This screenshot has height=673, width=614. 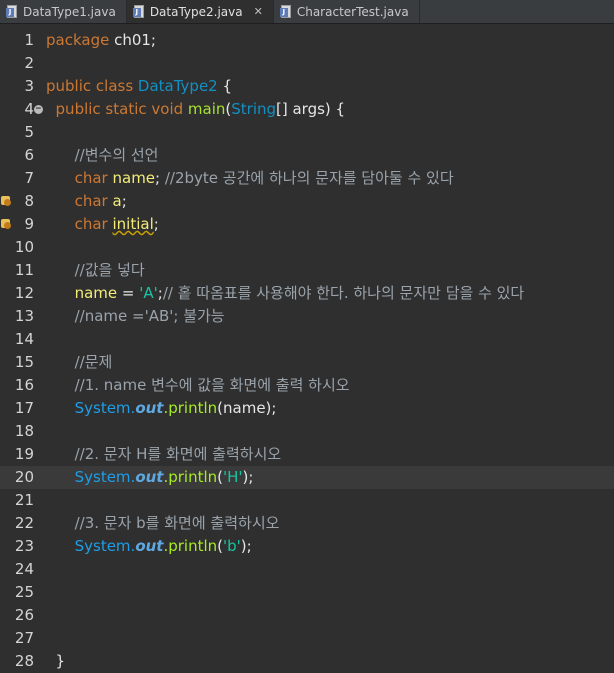 I want to click on code-line: 28 }, so click(x=307, y=661).